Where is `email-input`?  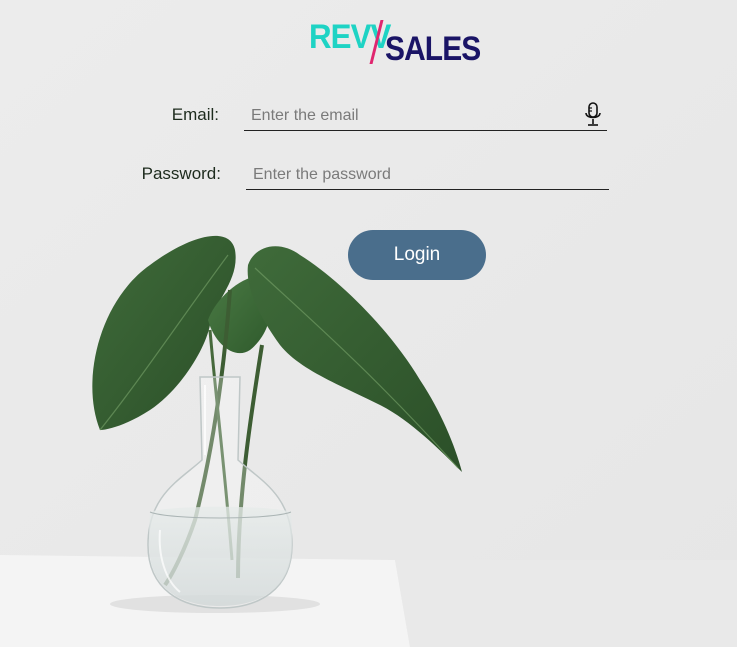
email-input is located at coordinates (425, 115).